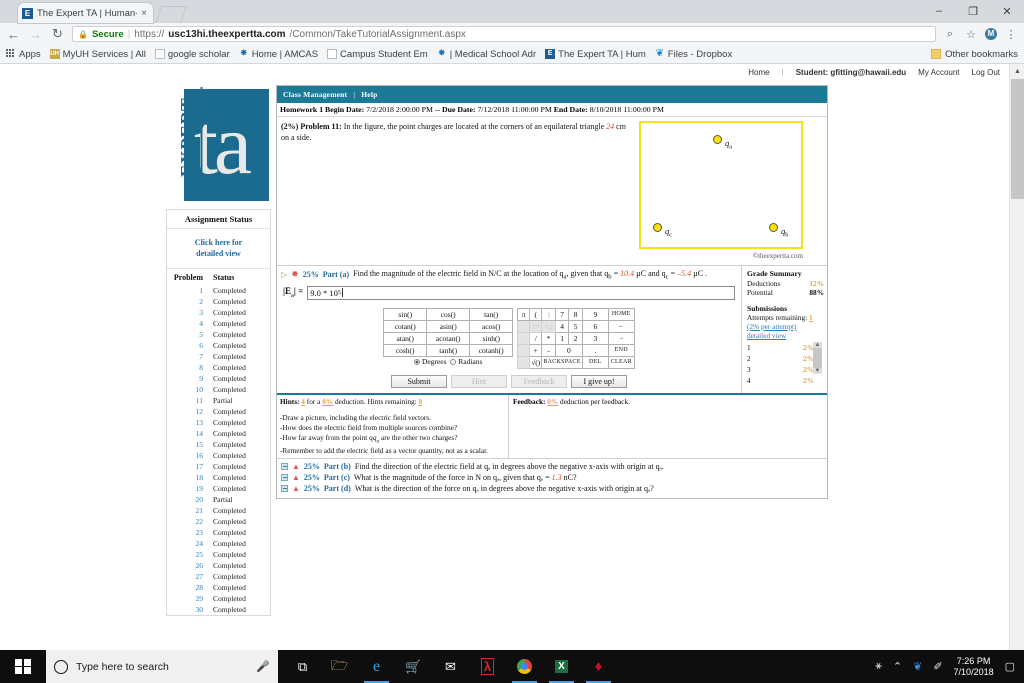  Describe the element at coordinates (188, 609) in the screenshot. I see `problem-number: 30` at that location.